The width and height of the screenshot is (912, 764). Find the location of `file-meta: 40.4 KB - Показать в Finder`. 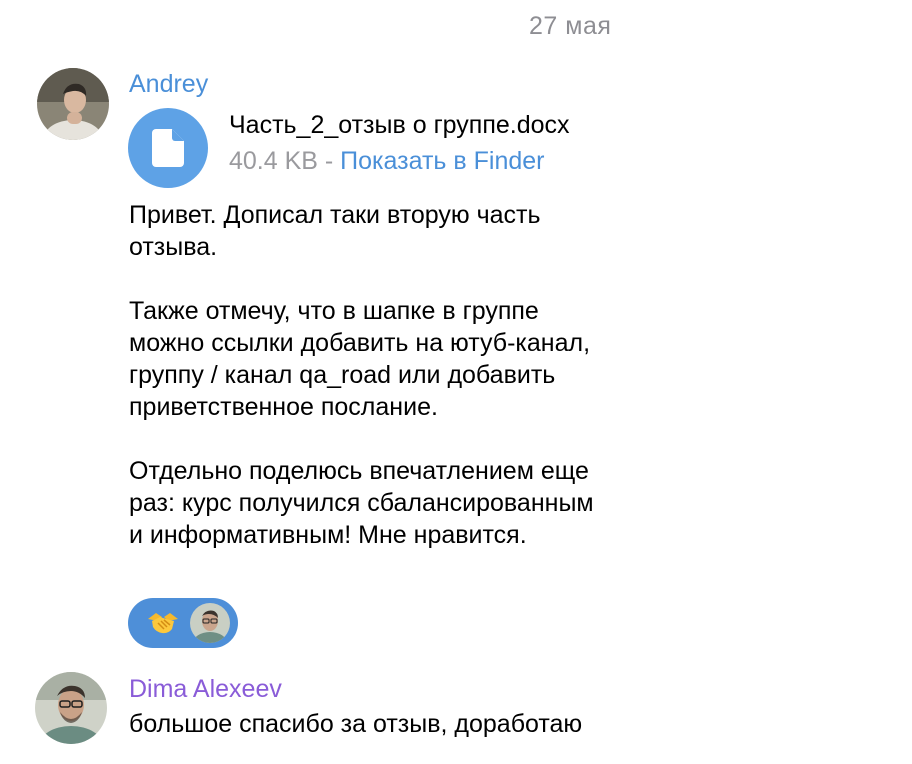

file-meta: 40.4 KB - Показать в Finder is located at coordinates (386, 161).